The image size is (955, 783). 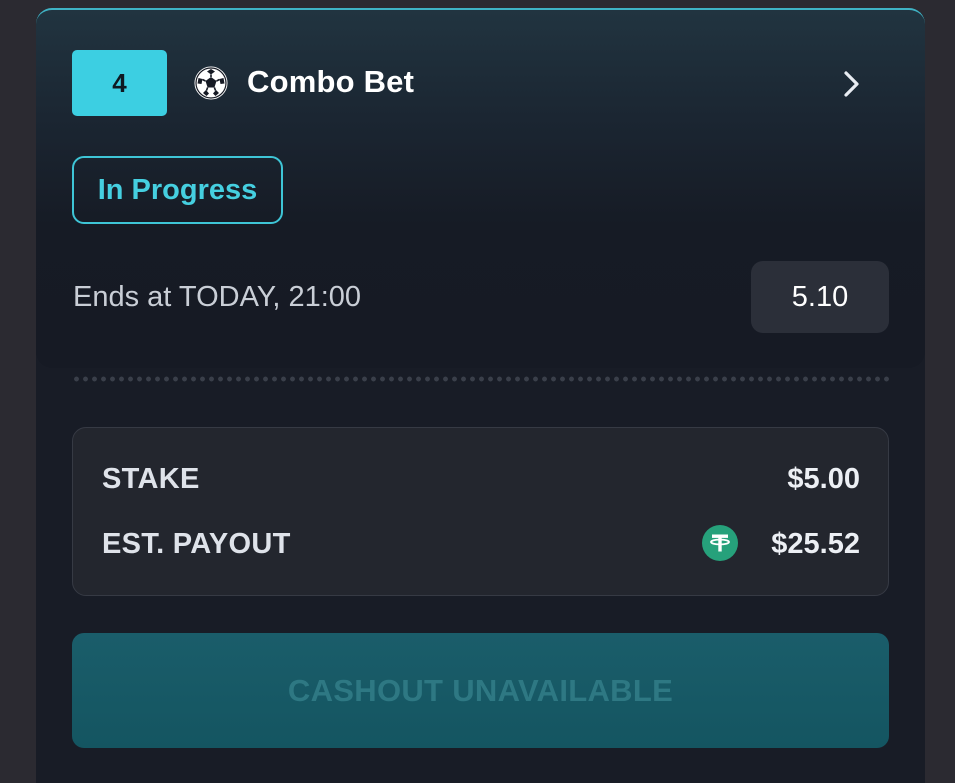 I want to click on cashout-button: CASHOUT UNAVAILABLE, so click(x=480, y=690).